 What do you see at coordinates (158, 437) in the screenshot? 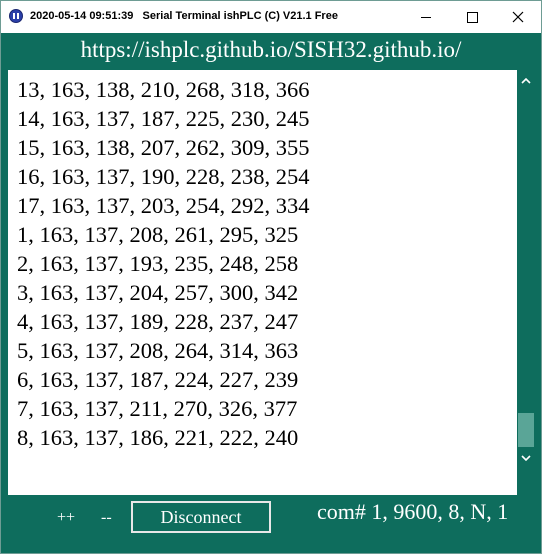
I see `terminal-line: 8, 163, 137, 186, 221, 222, 240` at bounding box center [158, 437].